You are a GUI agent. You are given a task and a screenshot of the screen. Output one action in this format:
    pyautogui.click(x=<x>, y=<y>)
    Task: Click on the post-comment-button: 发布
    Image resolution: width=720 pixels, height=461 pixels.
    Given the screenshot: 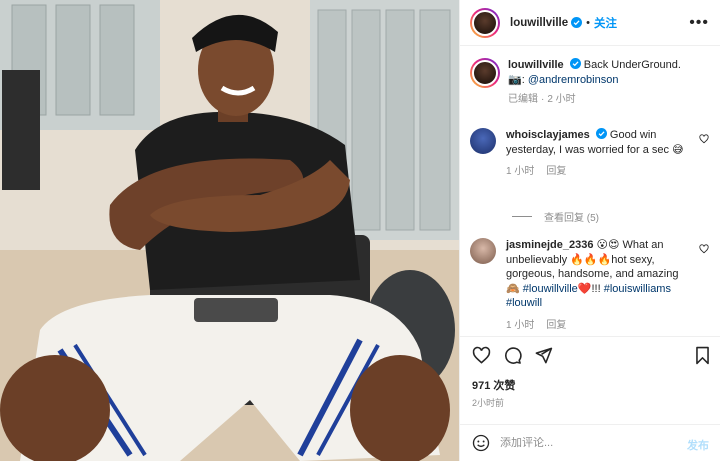 What is the action you would take?
    pyautogui.click(x=698, y=445)
    